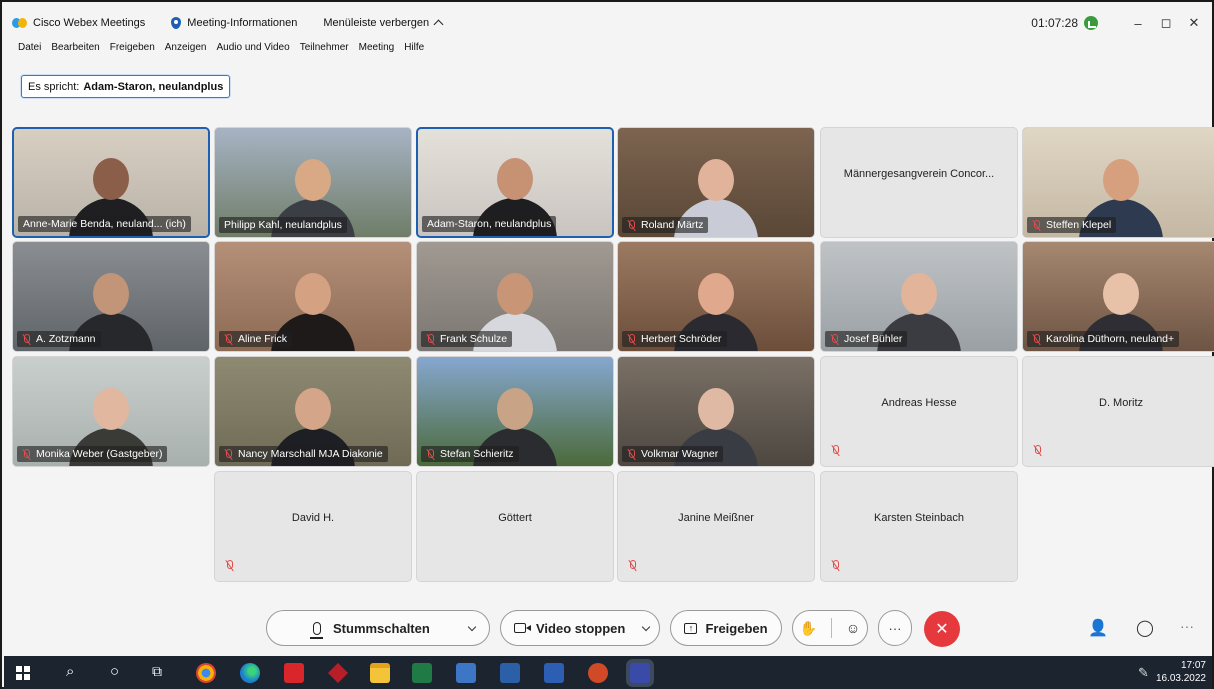 The width and height of the screenshot is (1214, 689). I want to click on menu-teilnehmer: Teilnehmer, so click(324, 49).